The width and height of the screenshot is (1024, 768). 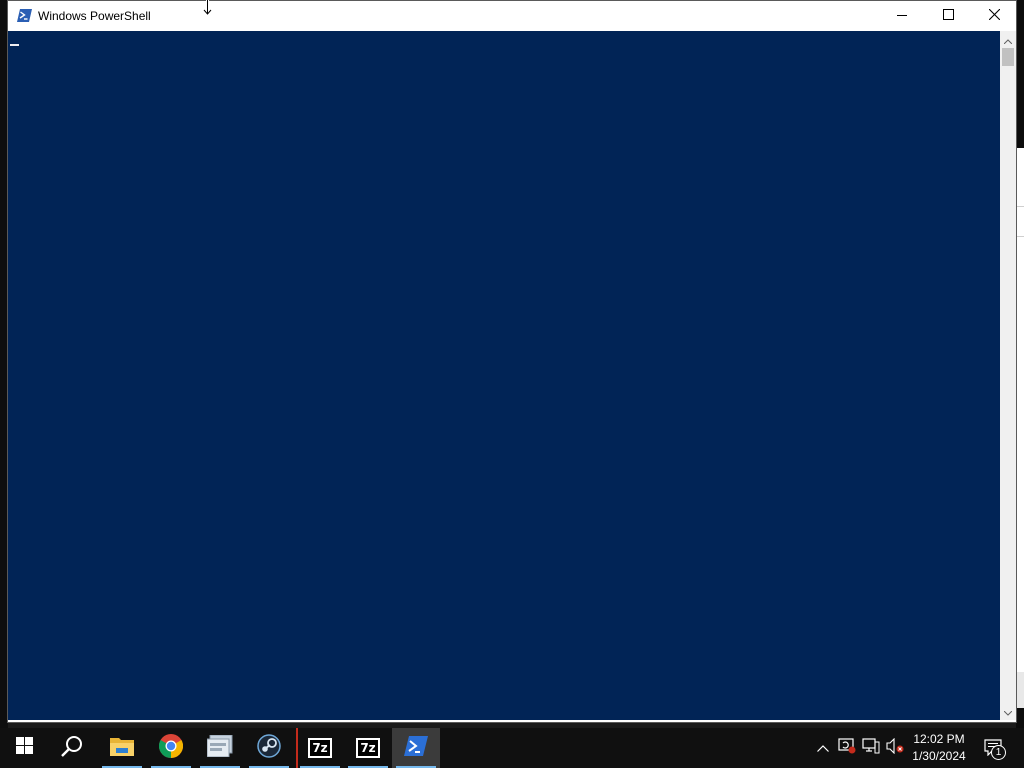 I want to click on minimize-icon, so click(x=902, y=16).